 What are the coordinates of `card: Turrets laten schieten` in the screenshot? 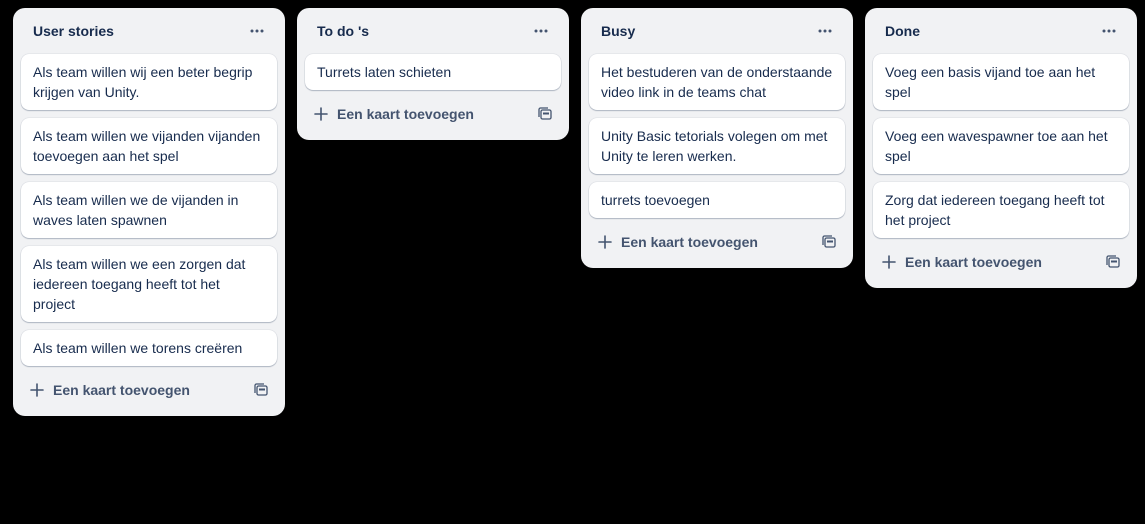 It's located at (433, 72).